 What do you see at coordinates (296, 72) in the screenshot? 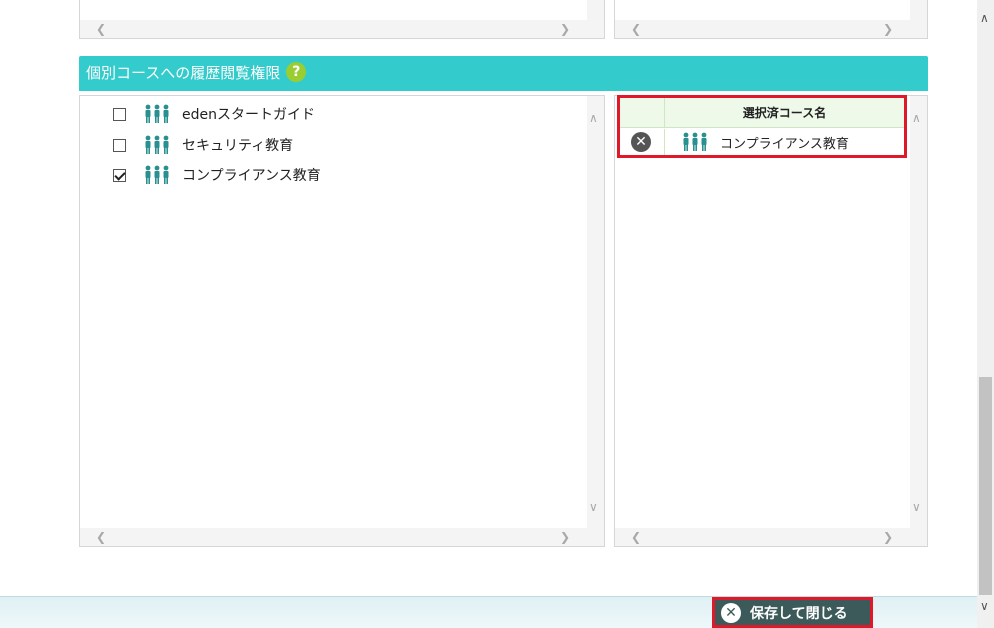
I see `help-icon: ?` at bounding box center [296, 72].